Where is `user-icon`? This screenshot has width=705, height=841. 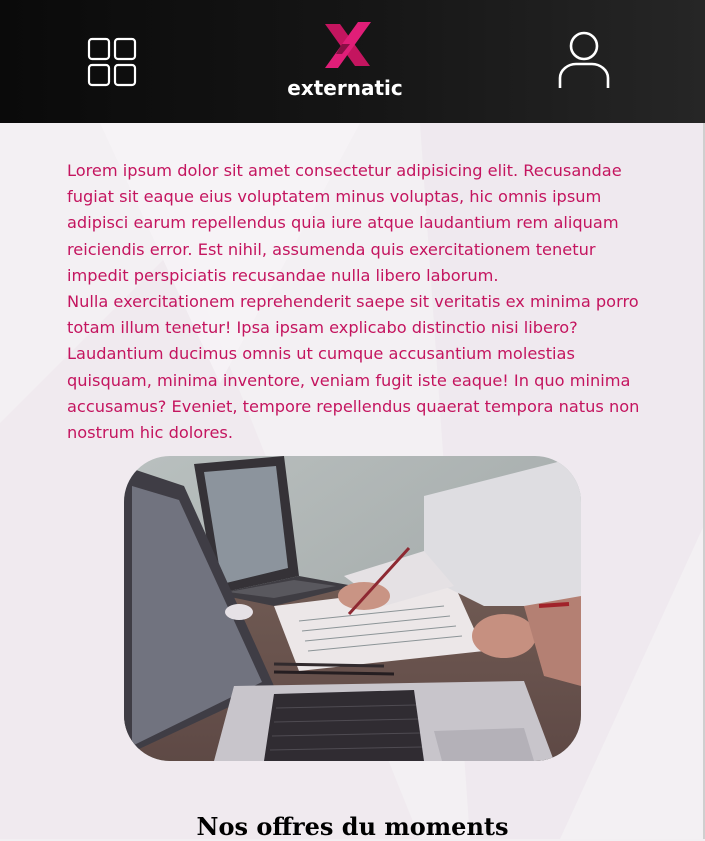 user-icon is located at coordinates (584, 60).